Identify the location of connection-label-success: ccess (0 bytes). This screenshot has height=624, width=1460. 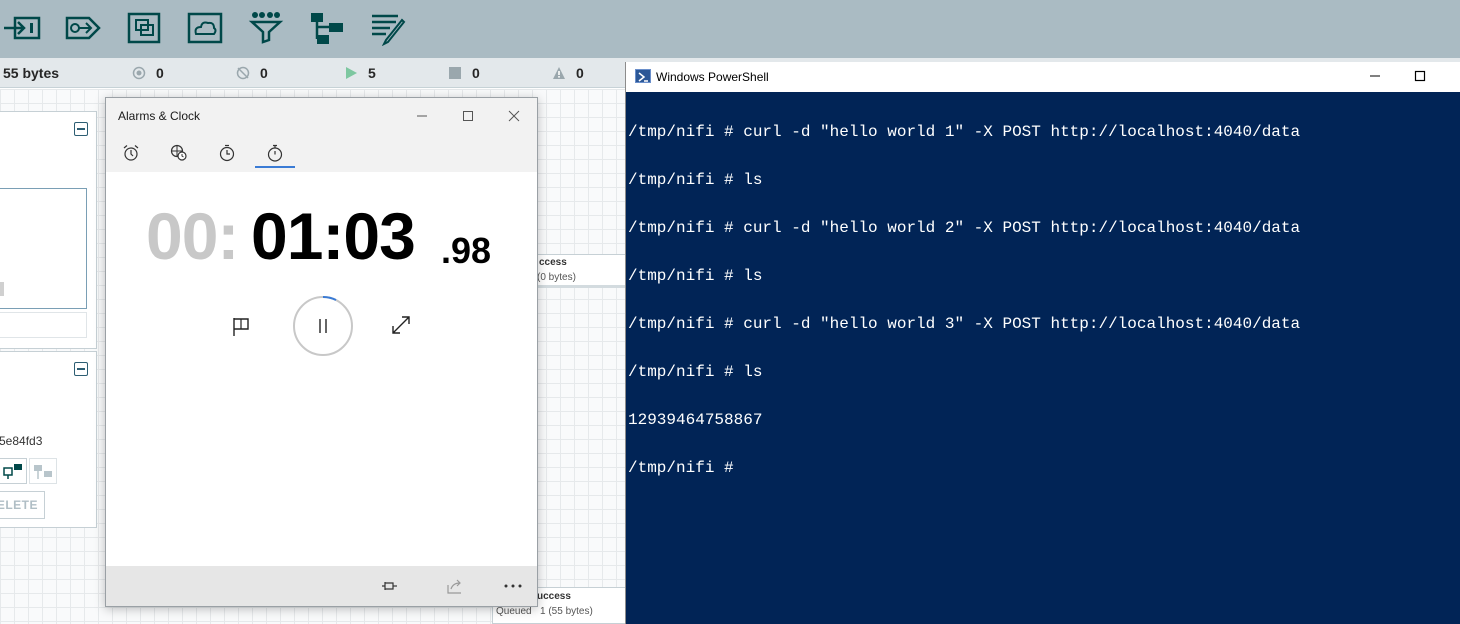
(580, 271).